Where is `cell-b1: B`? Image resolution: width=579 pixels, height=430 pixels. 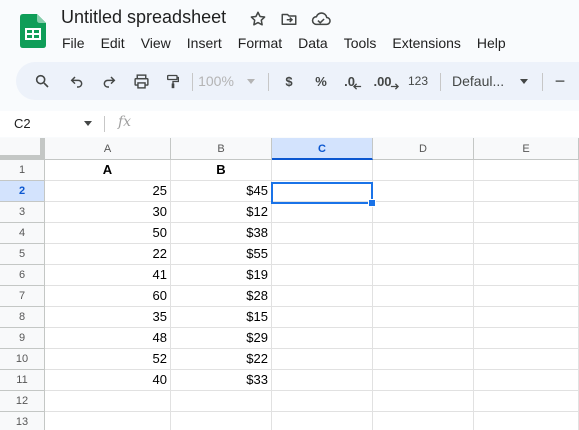
cell-b1: B is located at coordinates (221, 170).